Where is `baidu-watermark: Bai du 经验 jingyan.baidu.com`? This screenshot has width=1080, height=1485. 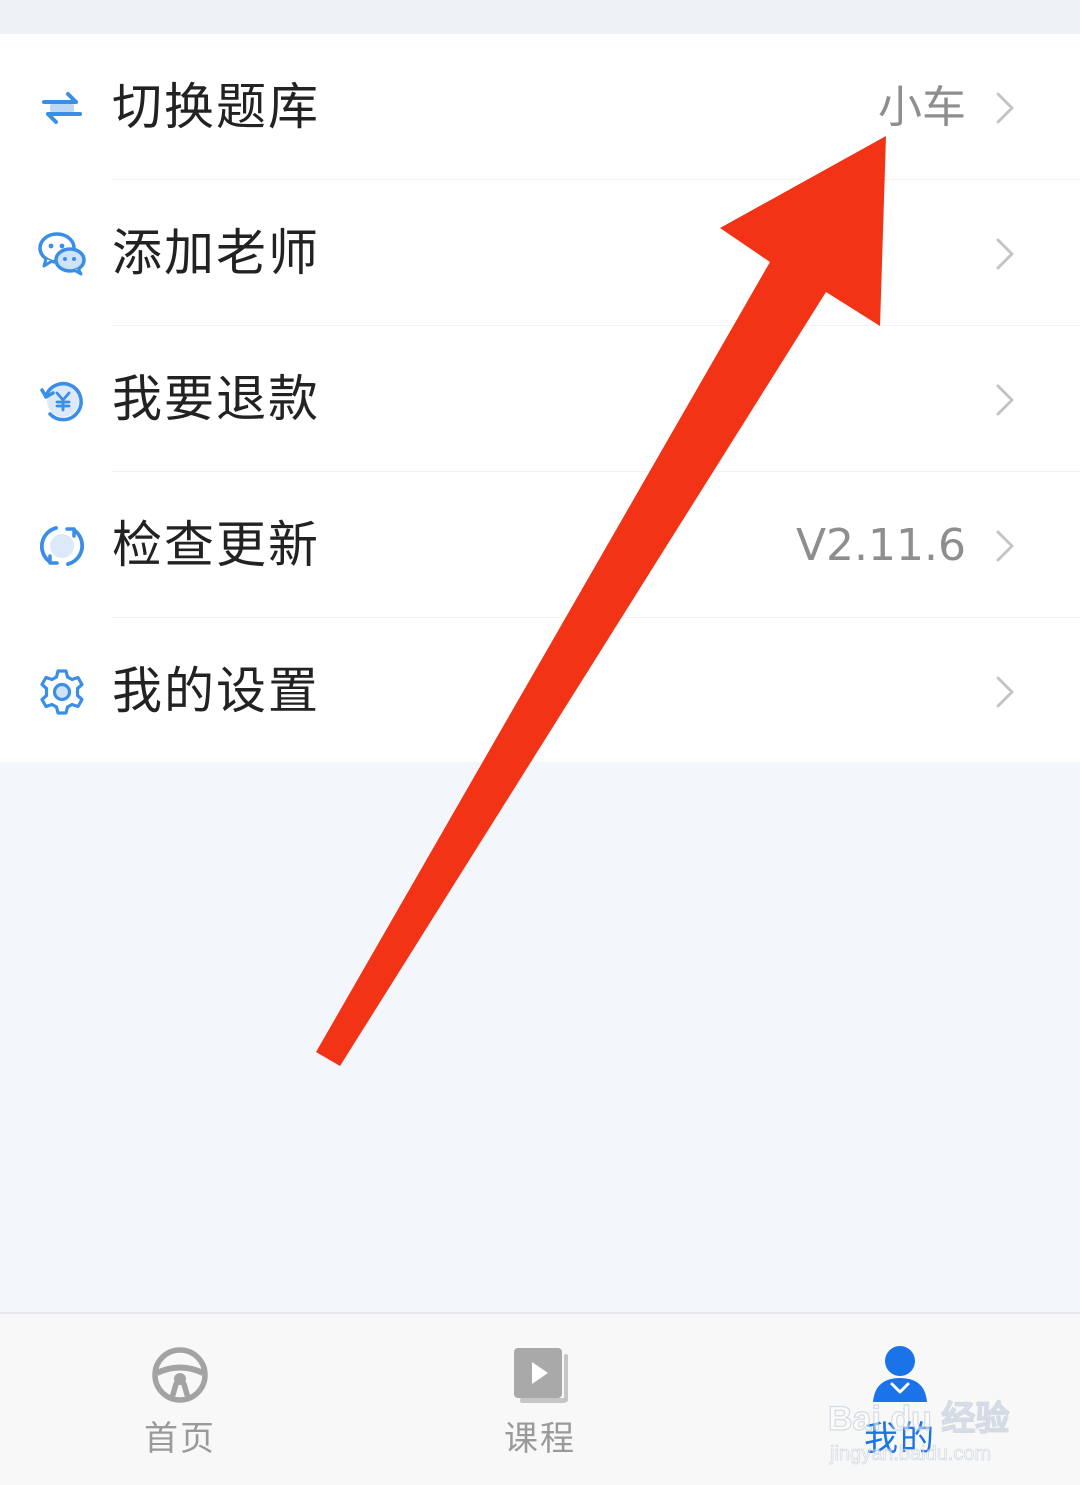
baidu-watermark: Bai du 经验 jingyan.baidu.com is located at coordinates (926, 1430).